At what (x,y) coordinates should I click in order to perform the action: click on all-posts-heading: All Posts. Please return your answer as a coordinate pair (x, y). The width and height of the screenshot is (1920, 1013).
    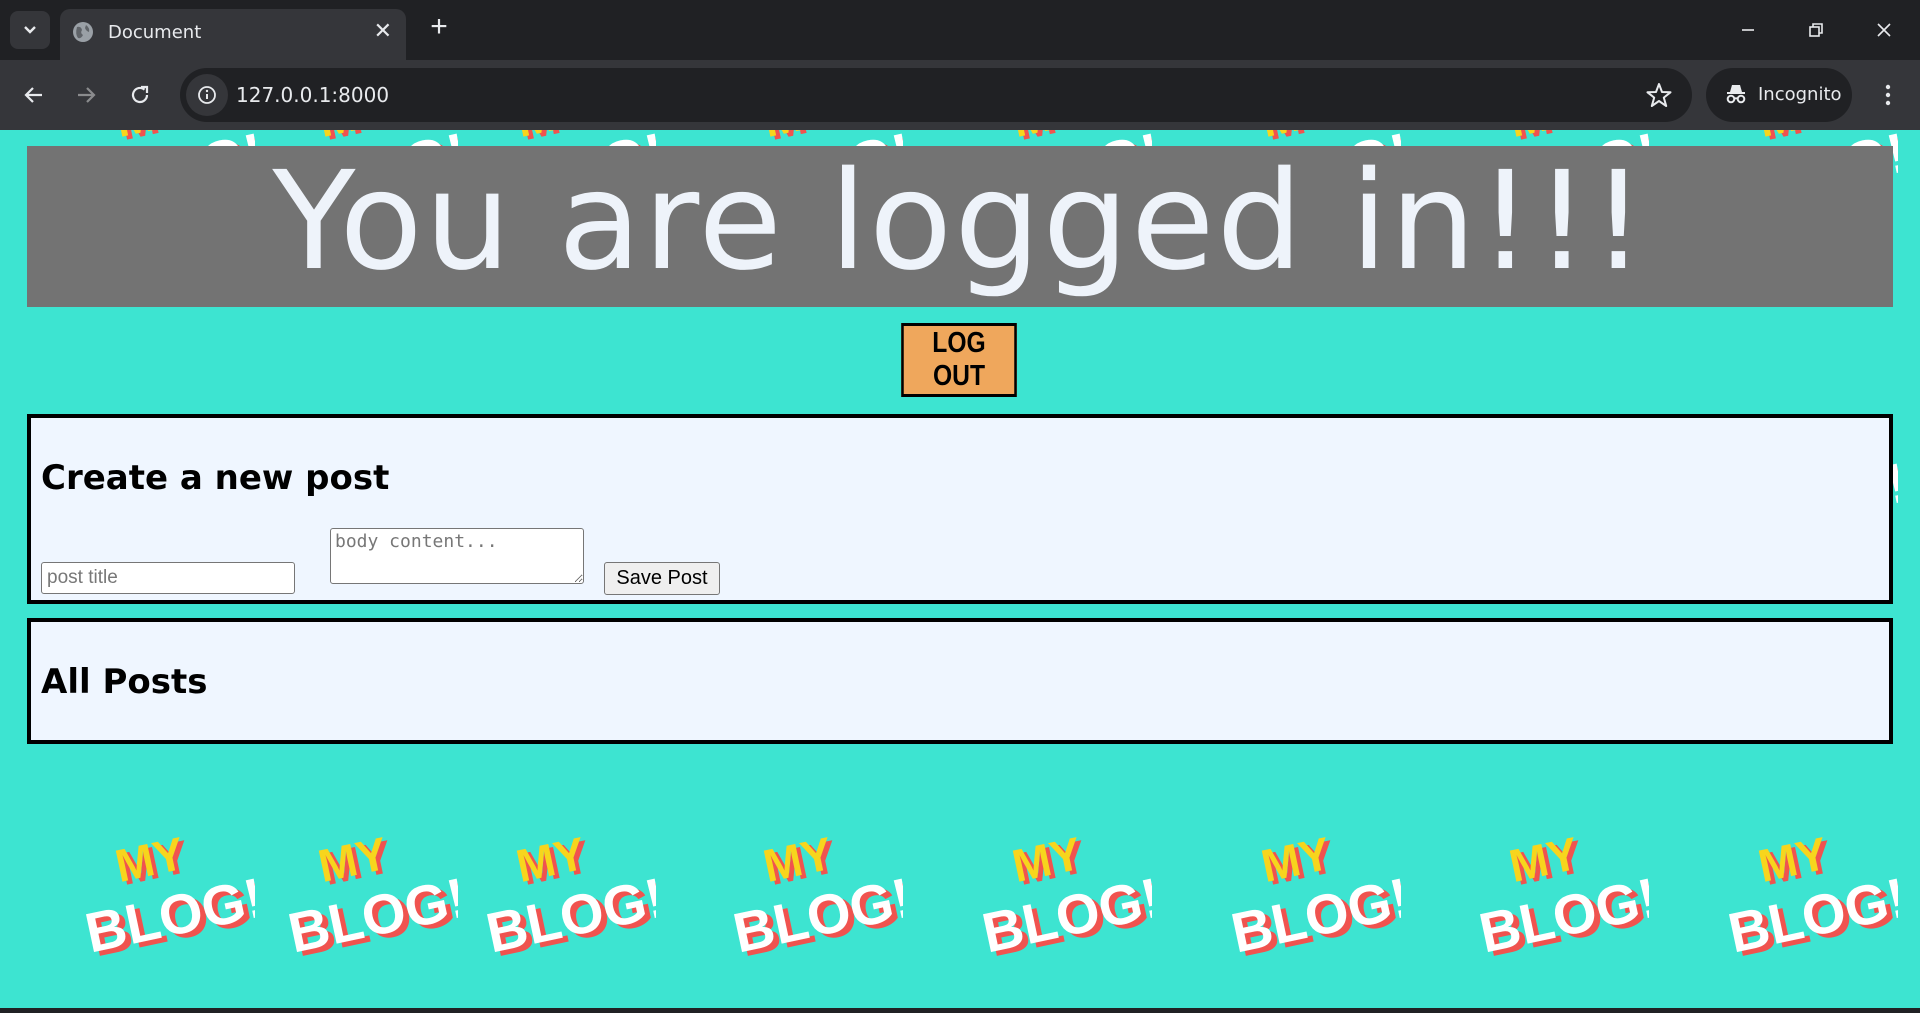
    Looking at the image, I should click on (124, 682).